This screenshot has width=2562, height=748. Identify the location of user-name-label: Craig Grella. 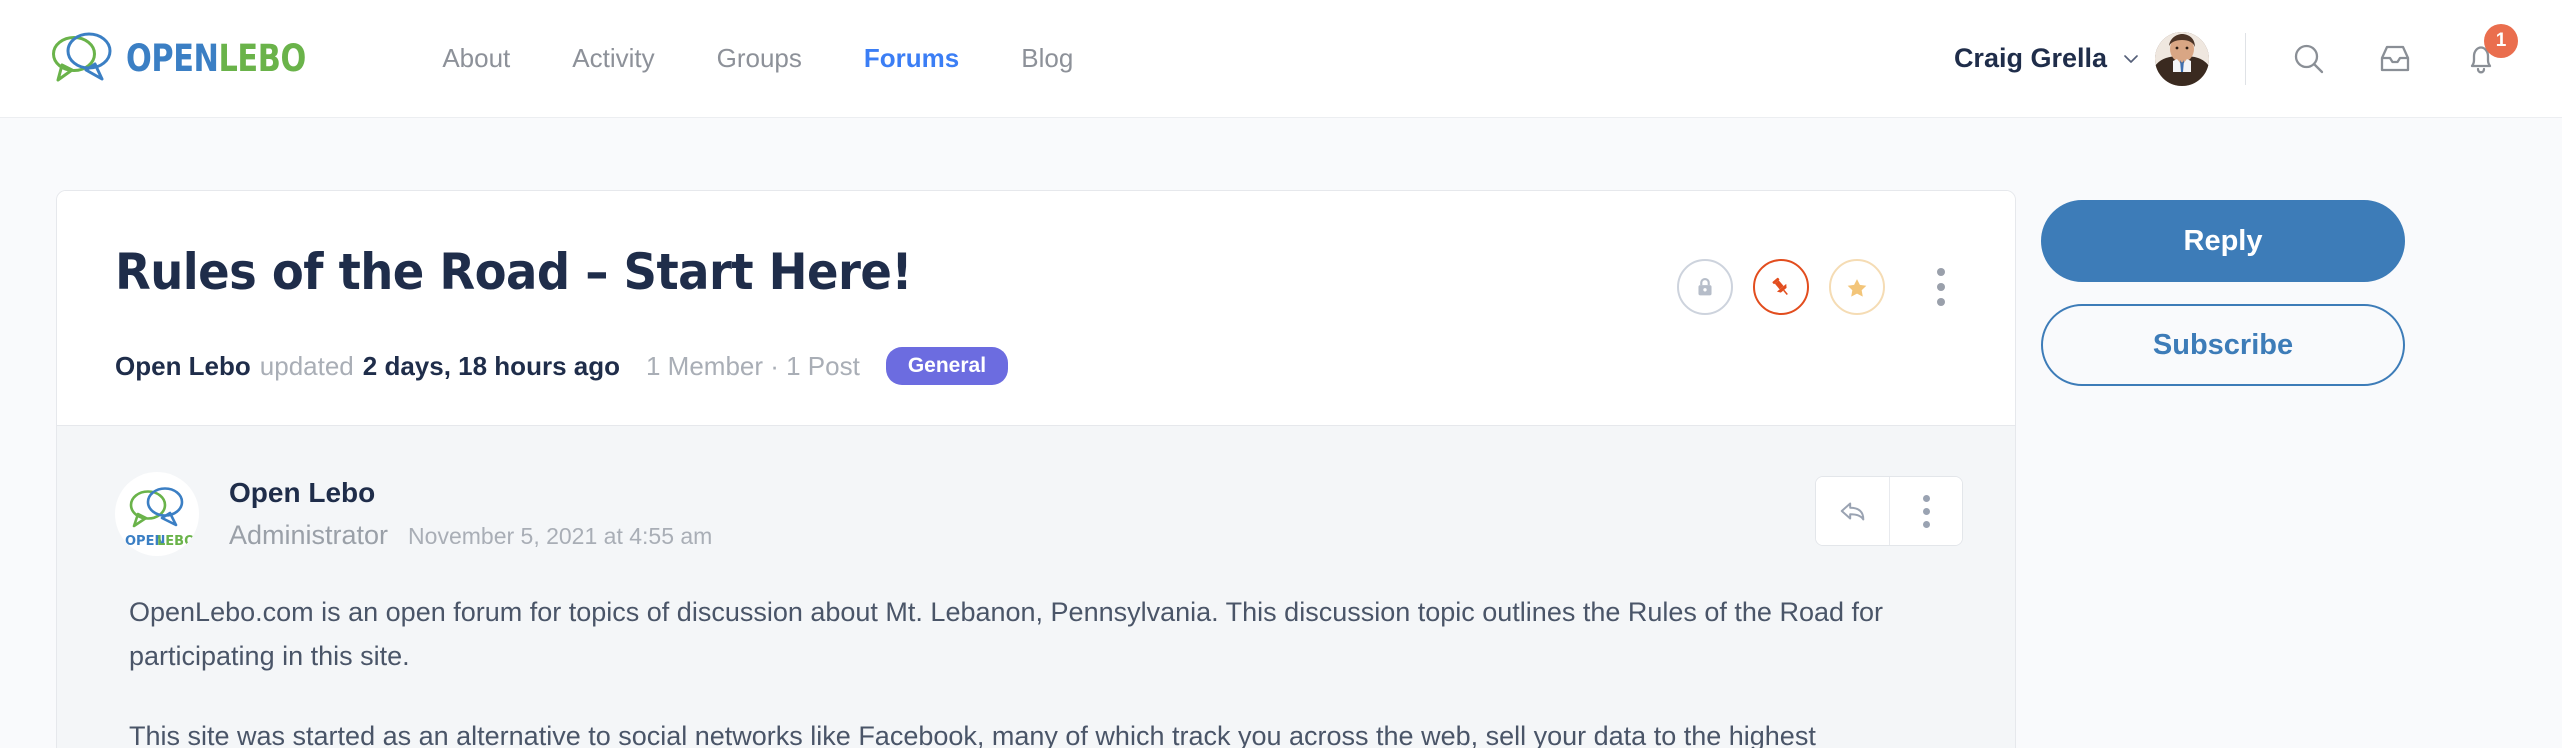
(2030, 58).